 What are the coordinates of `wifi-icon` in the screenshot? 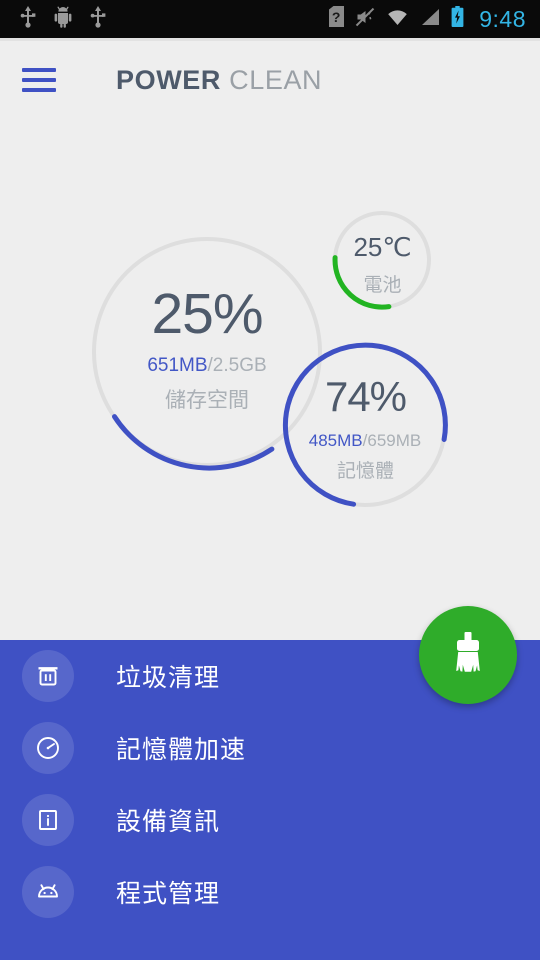 It's located at (397, 19).